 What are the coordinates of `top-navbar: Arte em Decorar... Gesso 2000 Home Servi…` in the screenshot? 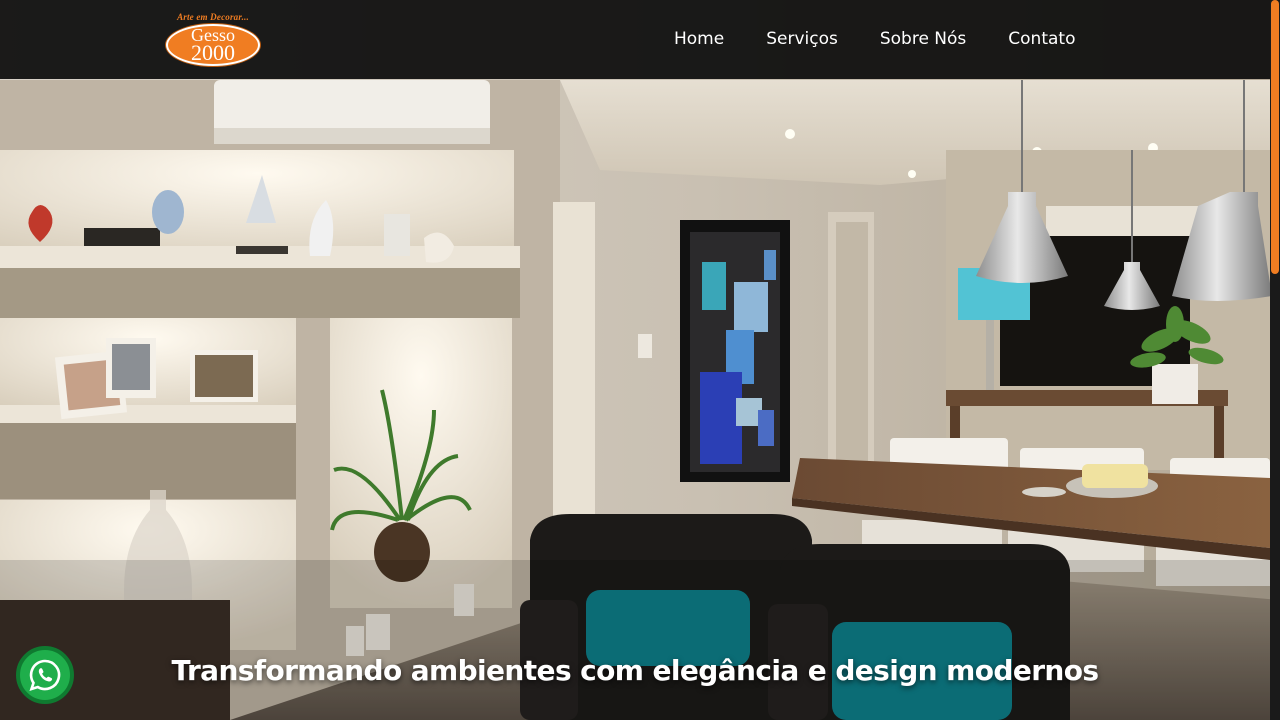 It's located at (635, 39).